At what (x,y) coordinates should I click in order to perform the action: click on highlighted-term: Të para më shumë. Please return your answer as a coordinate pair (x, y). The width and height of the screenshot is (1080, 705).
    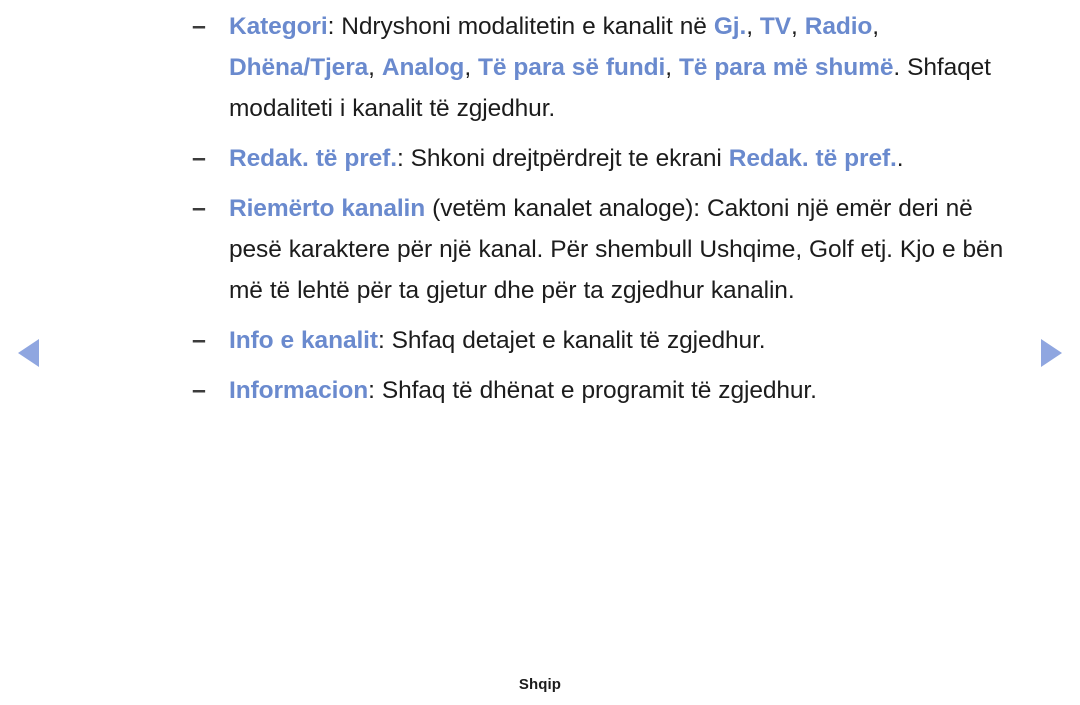
    Looking at the image, I should click on (786, 67).